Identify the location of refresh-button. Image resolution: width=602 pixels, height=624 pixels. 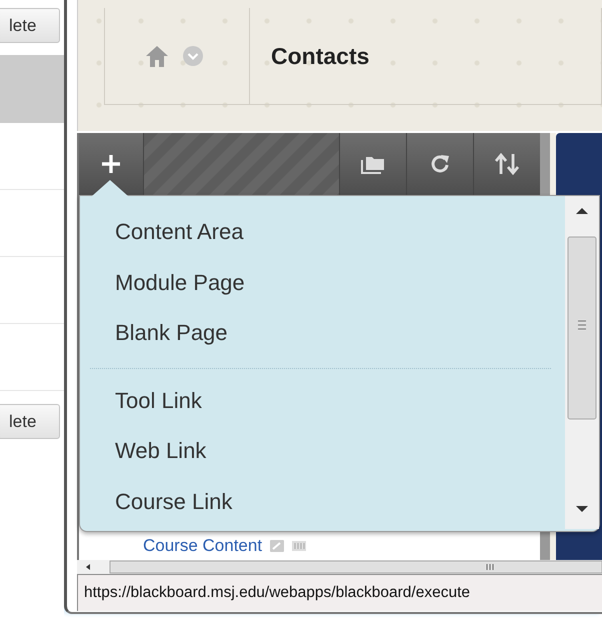
(440, 164).